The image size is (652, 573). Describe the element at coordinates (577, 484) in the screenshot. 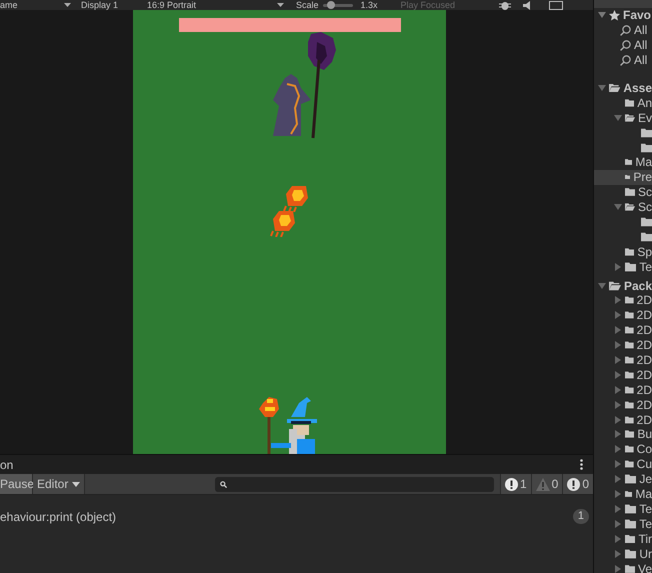

I see `error-count-toggle: 0` at that location.